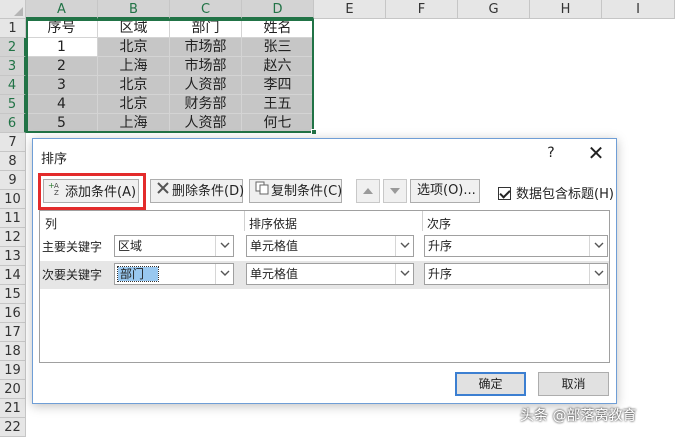  What do you see at coordinates (274, 246) in the screenshot?
I see `primary-sort-on-value: 单元格值` at bounding box center [274, 246].